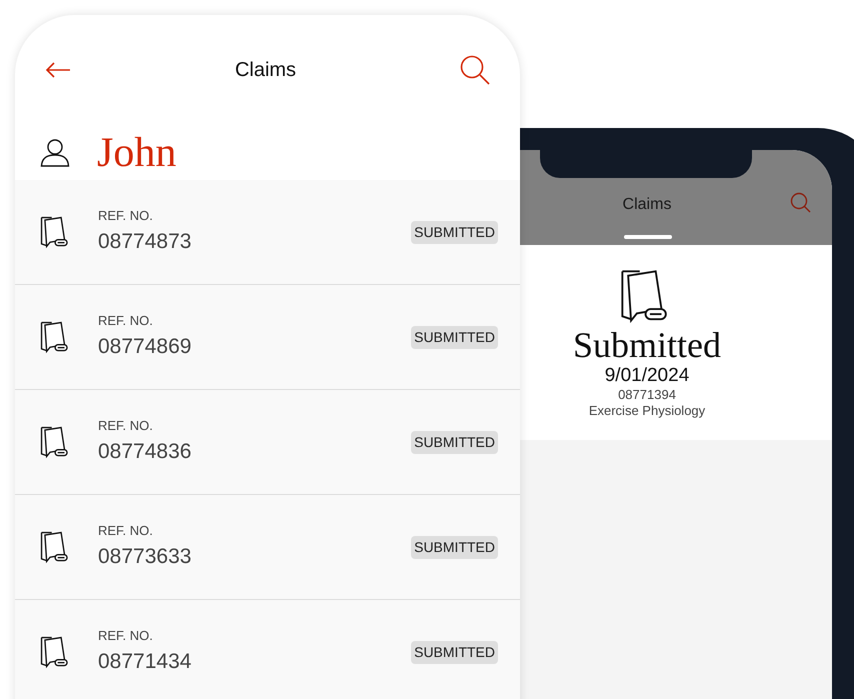 This screenshot has width=854, height=699. Describe the element at coordinates (145, 662) in the screenshot. I see `ref-number: 08771434` at that location.